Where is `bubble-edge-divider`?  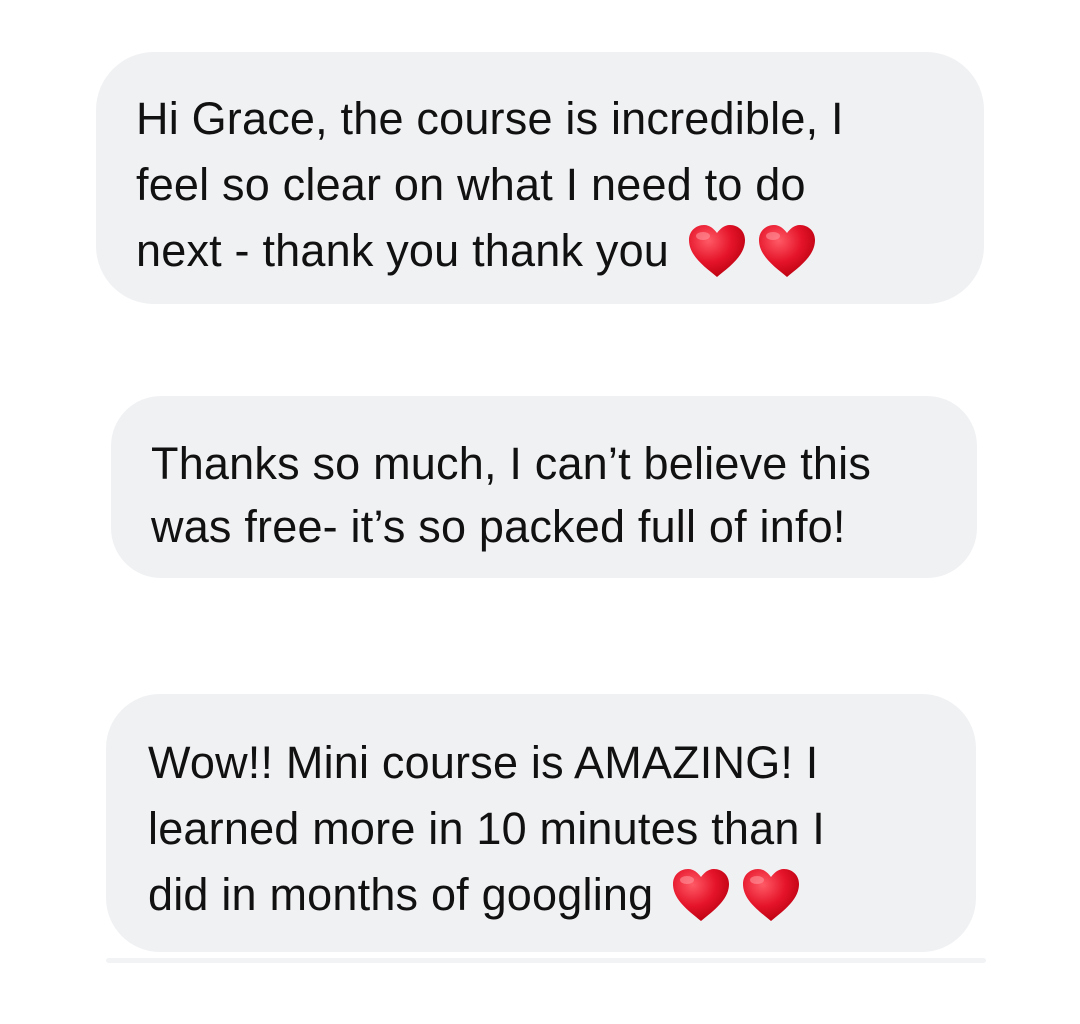
bubble-edge-divider is located at coordinates (546, 960).